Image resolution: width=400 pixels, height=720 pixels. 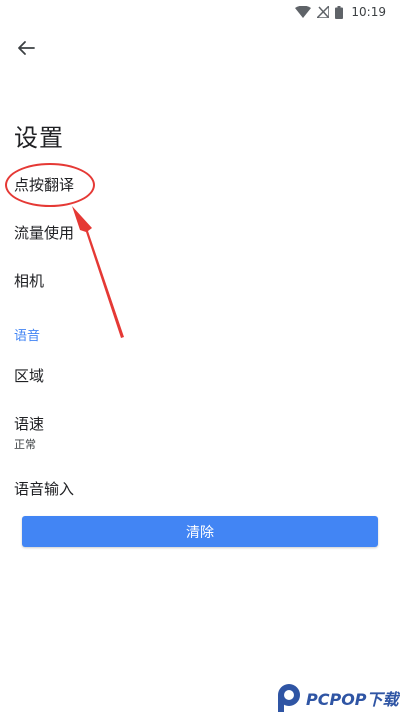 I want to click on setting-region: 区域, so click(x=29, y=375).